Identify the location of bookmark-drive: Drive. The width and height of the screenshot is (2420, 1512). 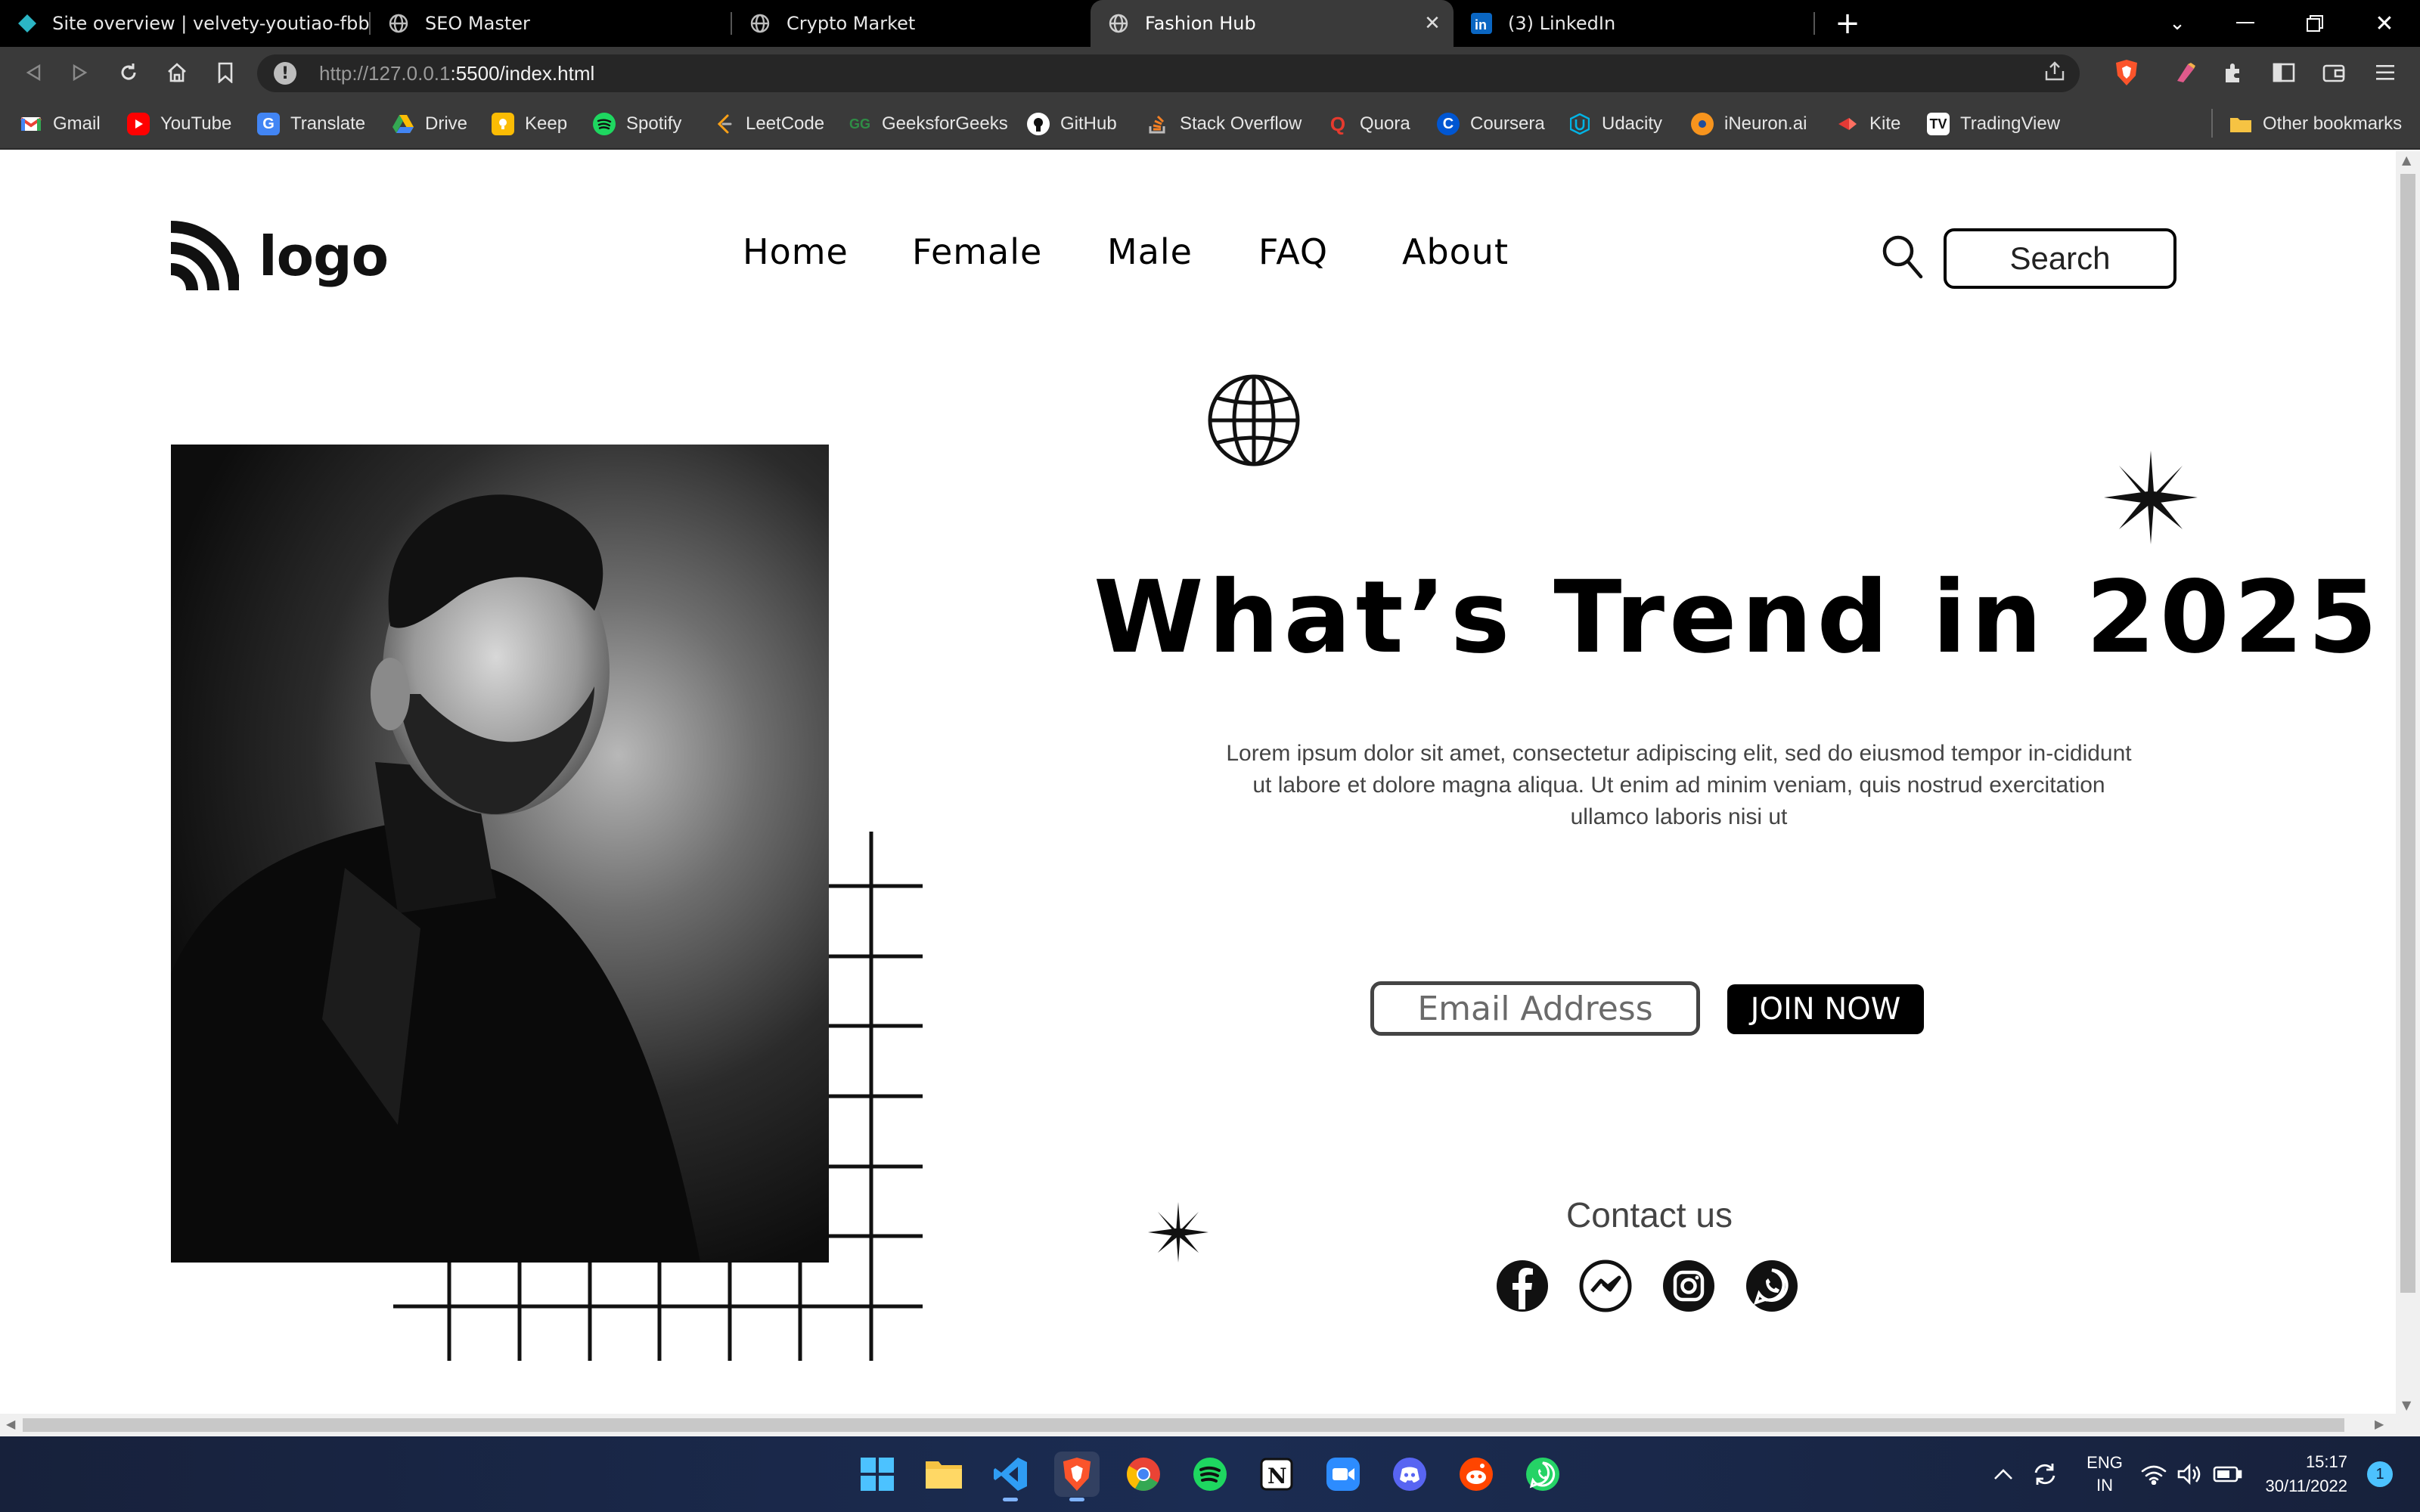
(429, 124).